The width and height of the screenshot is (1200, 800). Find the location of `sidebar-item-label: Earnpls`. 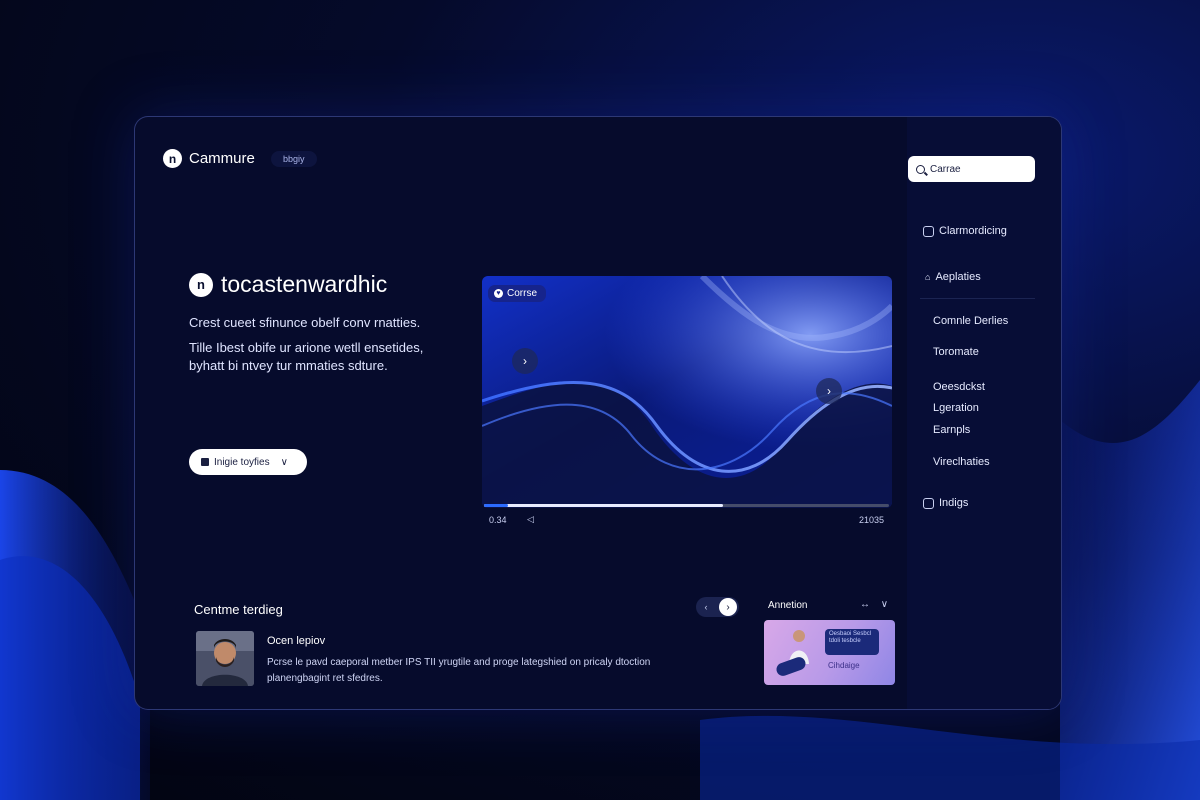

sidebar-item-label: Earnpls is located at coordinates (952, 430).